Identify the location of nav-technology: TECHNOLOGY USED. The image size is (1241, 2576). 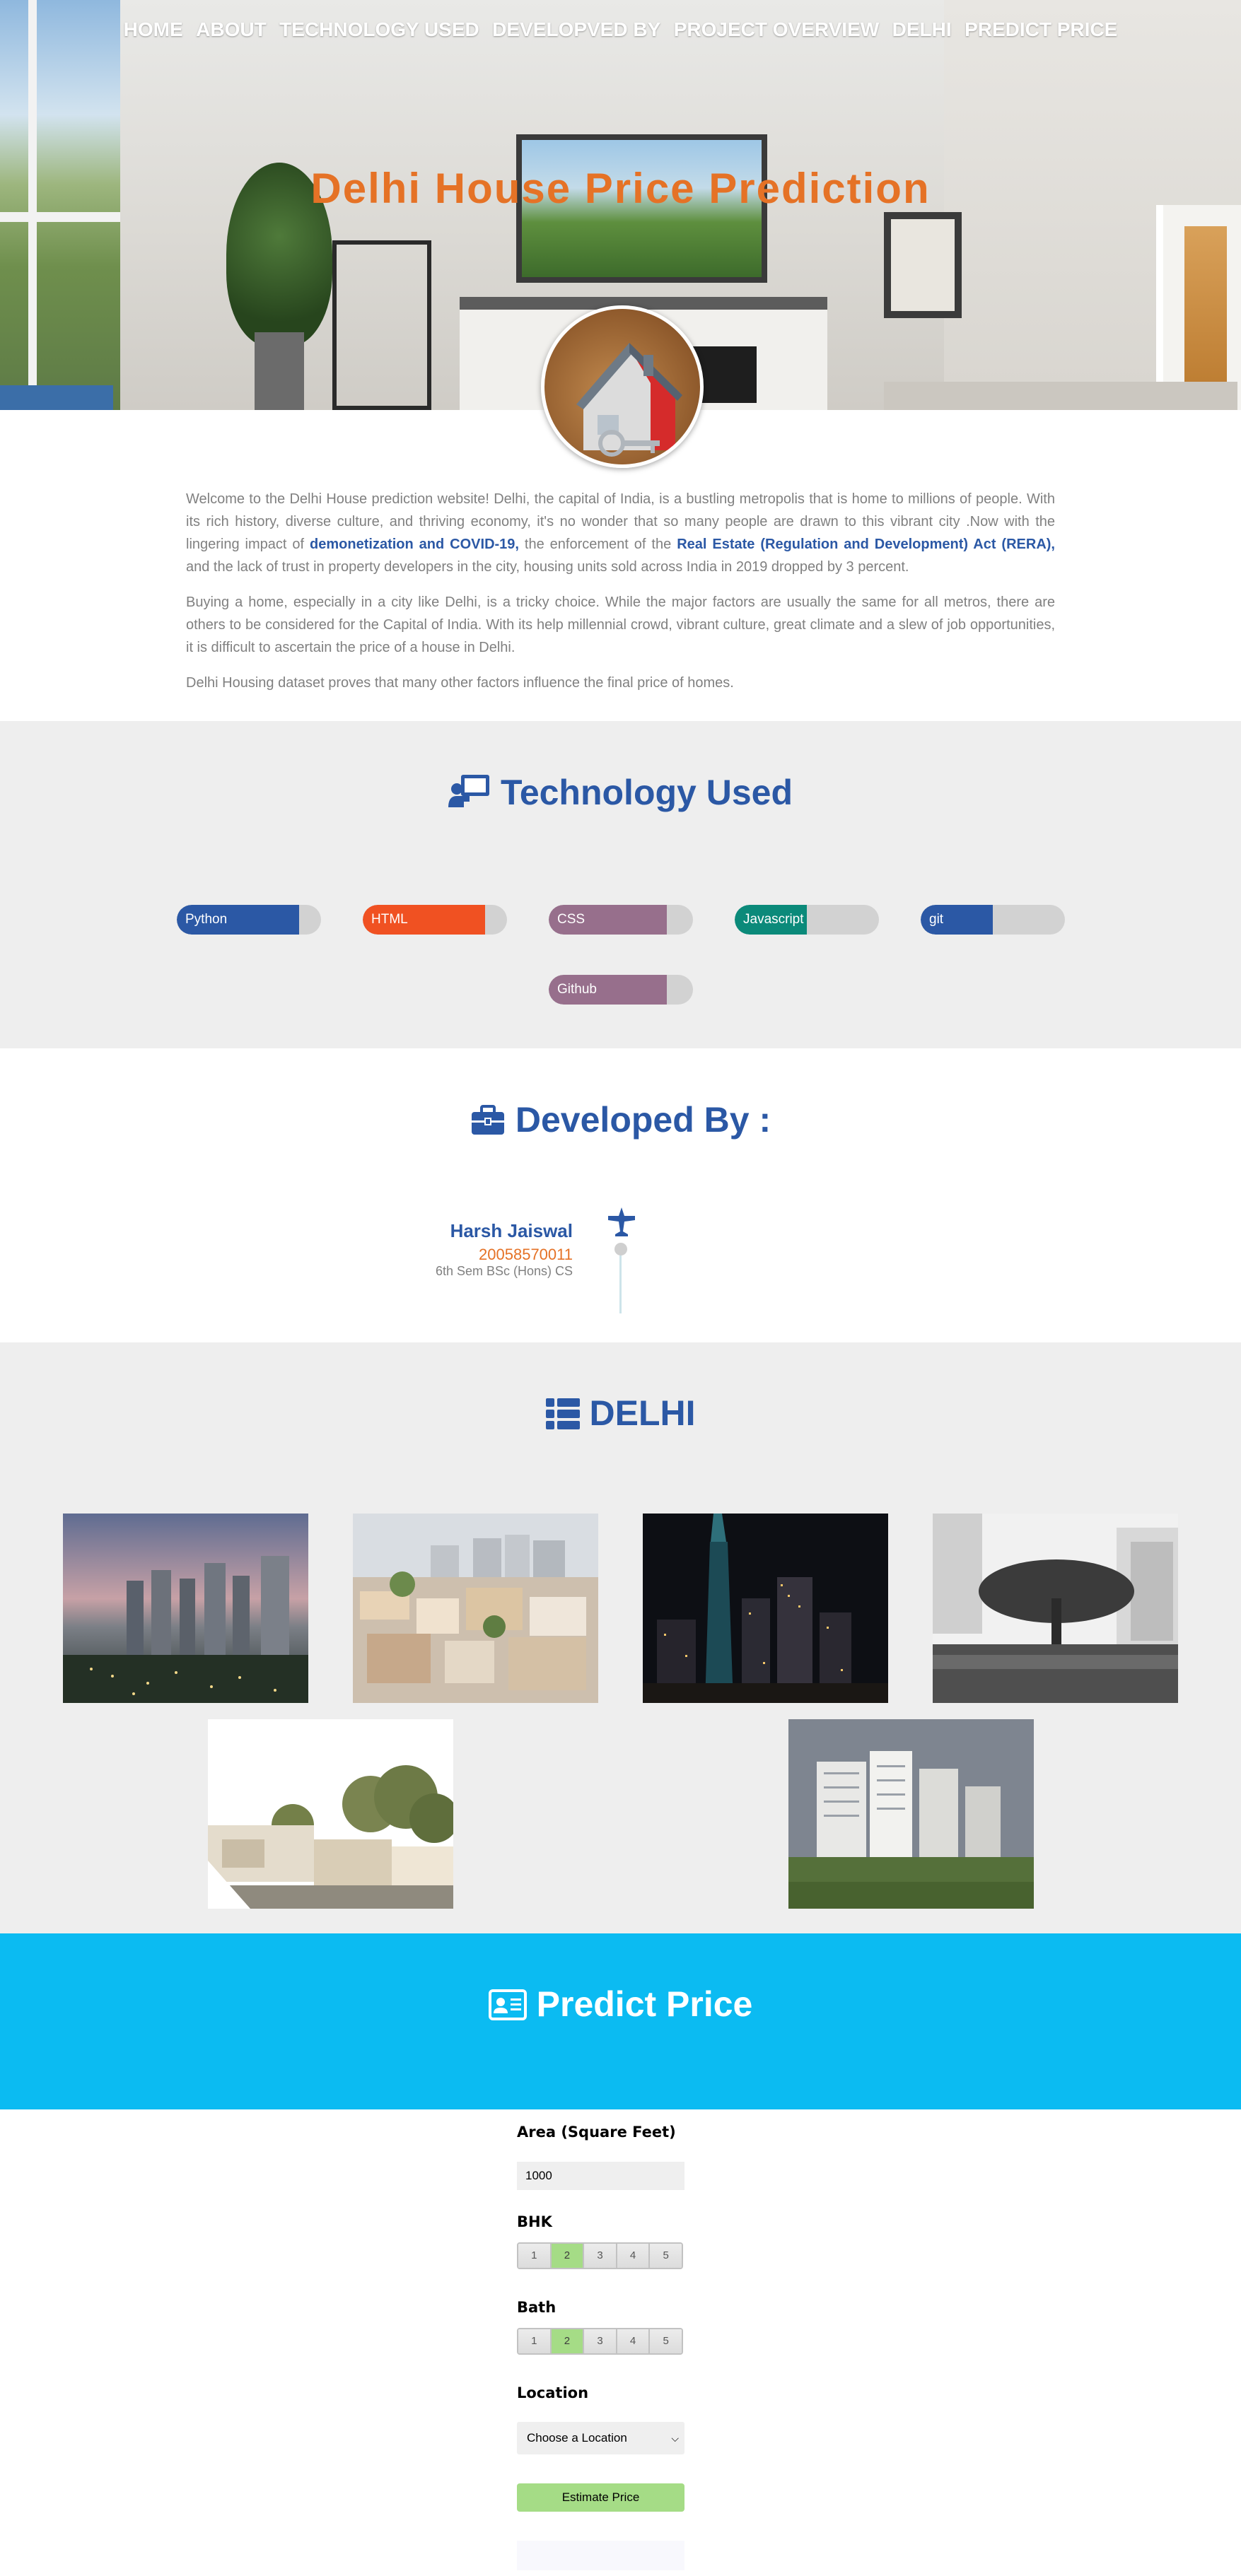
(379, 30).